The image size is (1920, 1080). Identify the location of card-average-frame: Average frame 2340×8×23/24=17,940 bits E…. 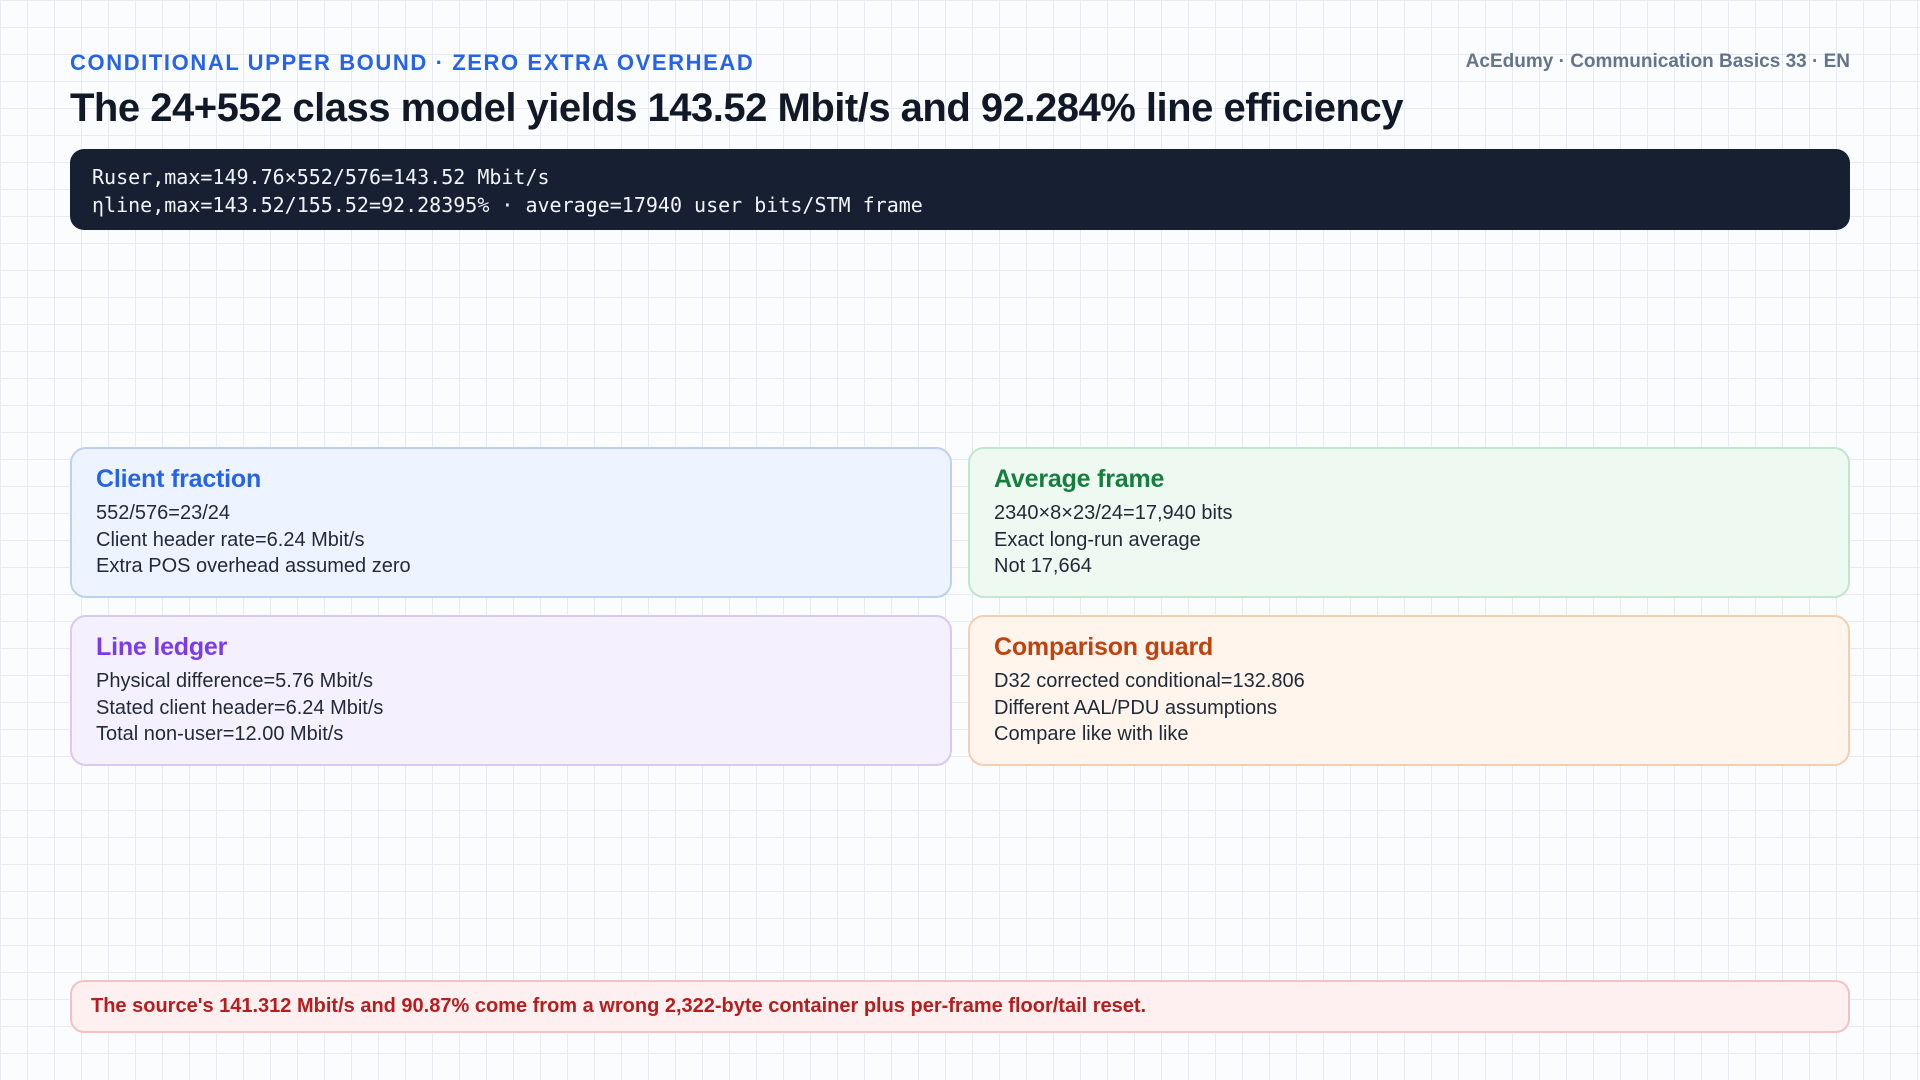
(1409, 522).